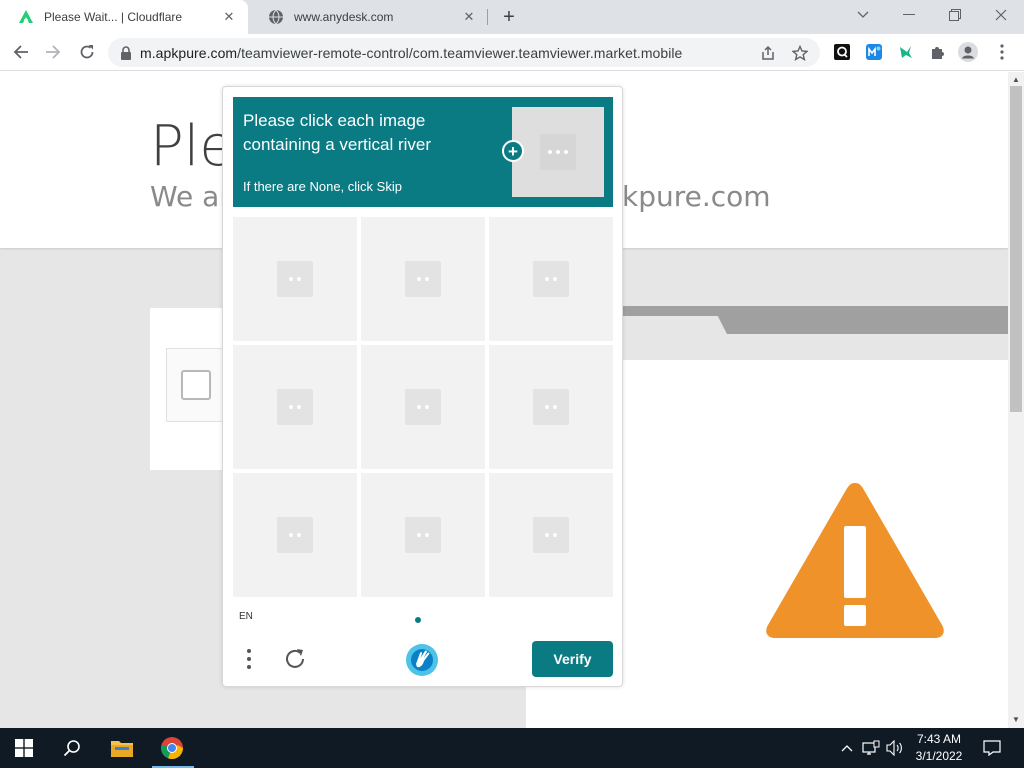 The image size is (1024, 768). Describe the element at coordinates (513, 151) in the screenshot. I see `expand-example-plus-icon: +` at that location.